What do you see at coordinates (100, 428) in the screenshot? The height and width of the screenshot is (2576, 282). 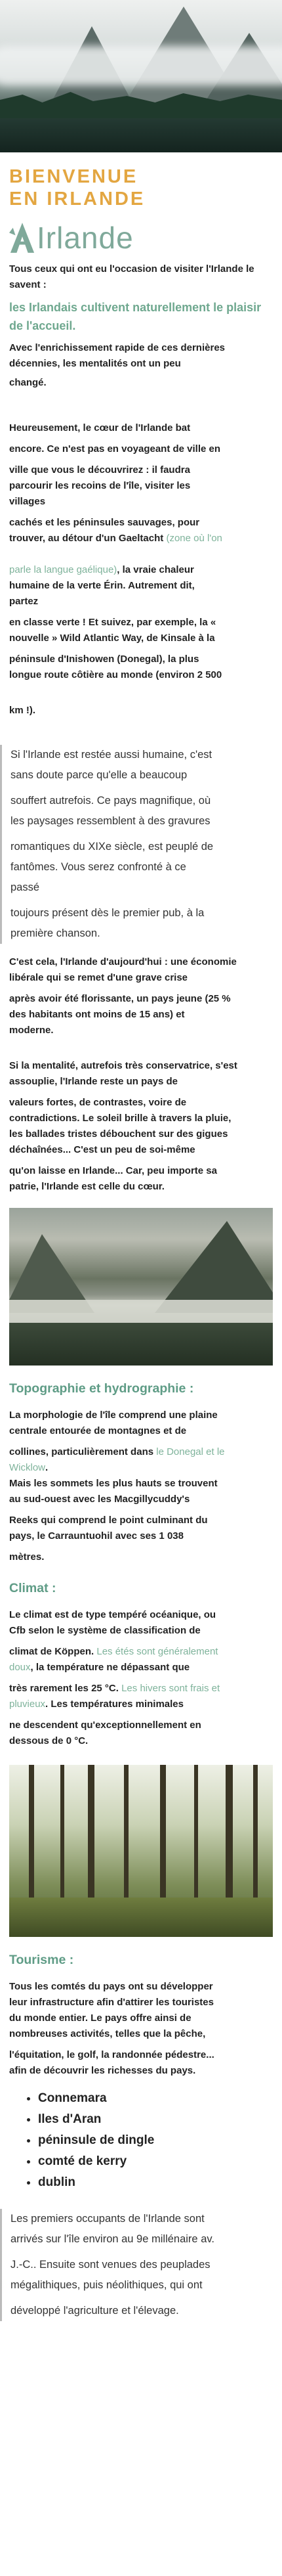 I see `text-line: Heureusement, le cœur de l'Irlande bat` at bounding box center [100, 428].